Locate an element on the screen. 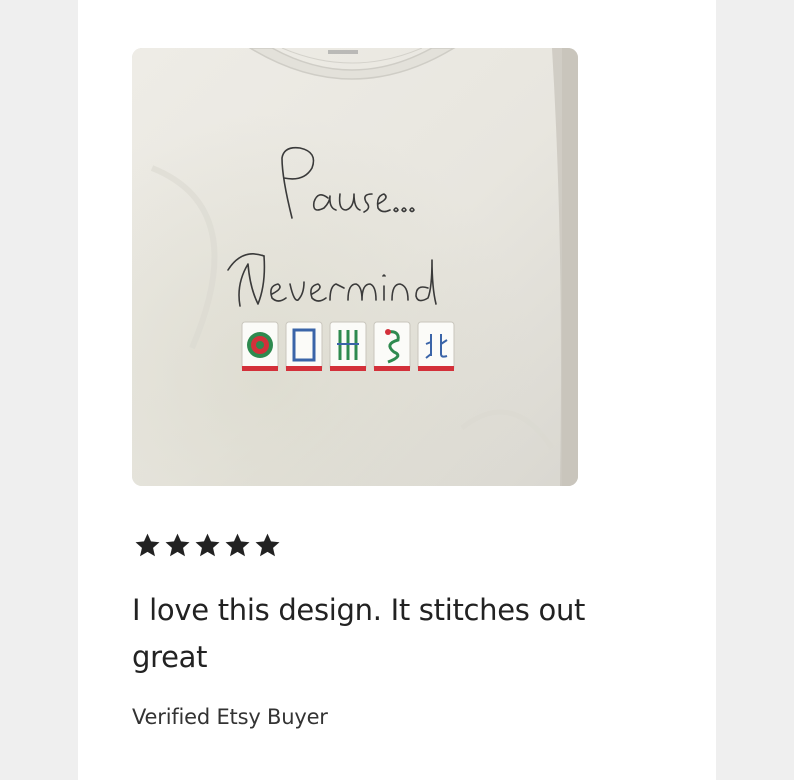 Image resolution: width=794 pixels, height=780 pixels. white-dragon-tile-icon is located at coordinates (304, 346).